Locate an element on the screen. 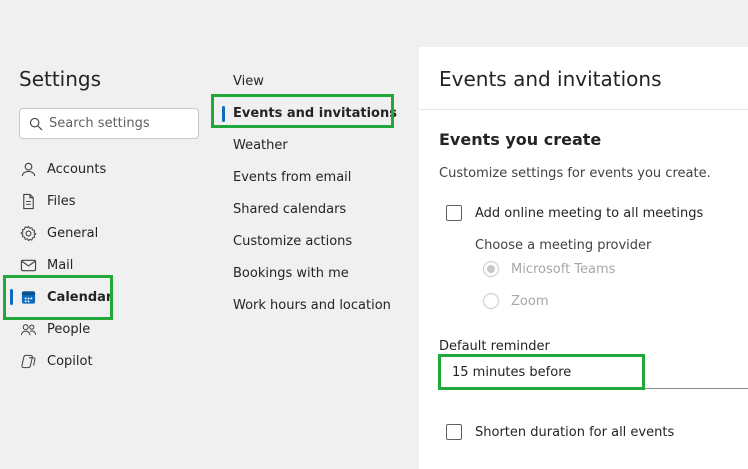 This screenshot has width=748, height=469. nav-item-people: People is located at coordinates (54, 329).